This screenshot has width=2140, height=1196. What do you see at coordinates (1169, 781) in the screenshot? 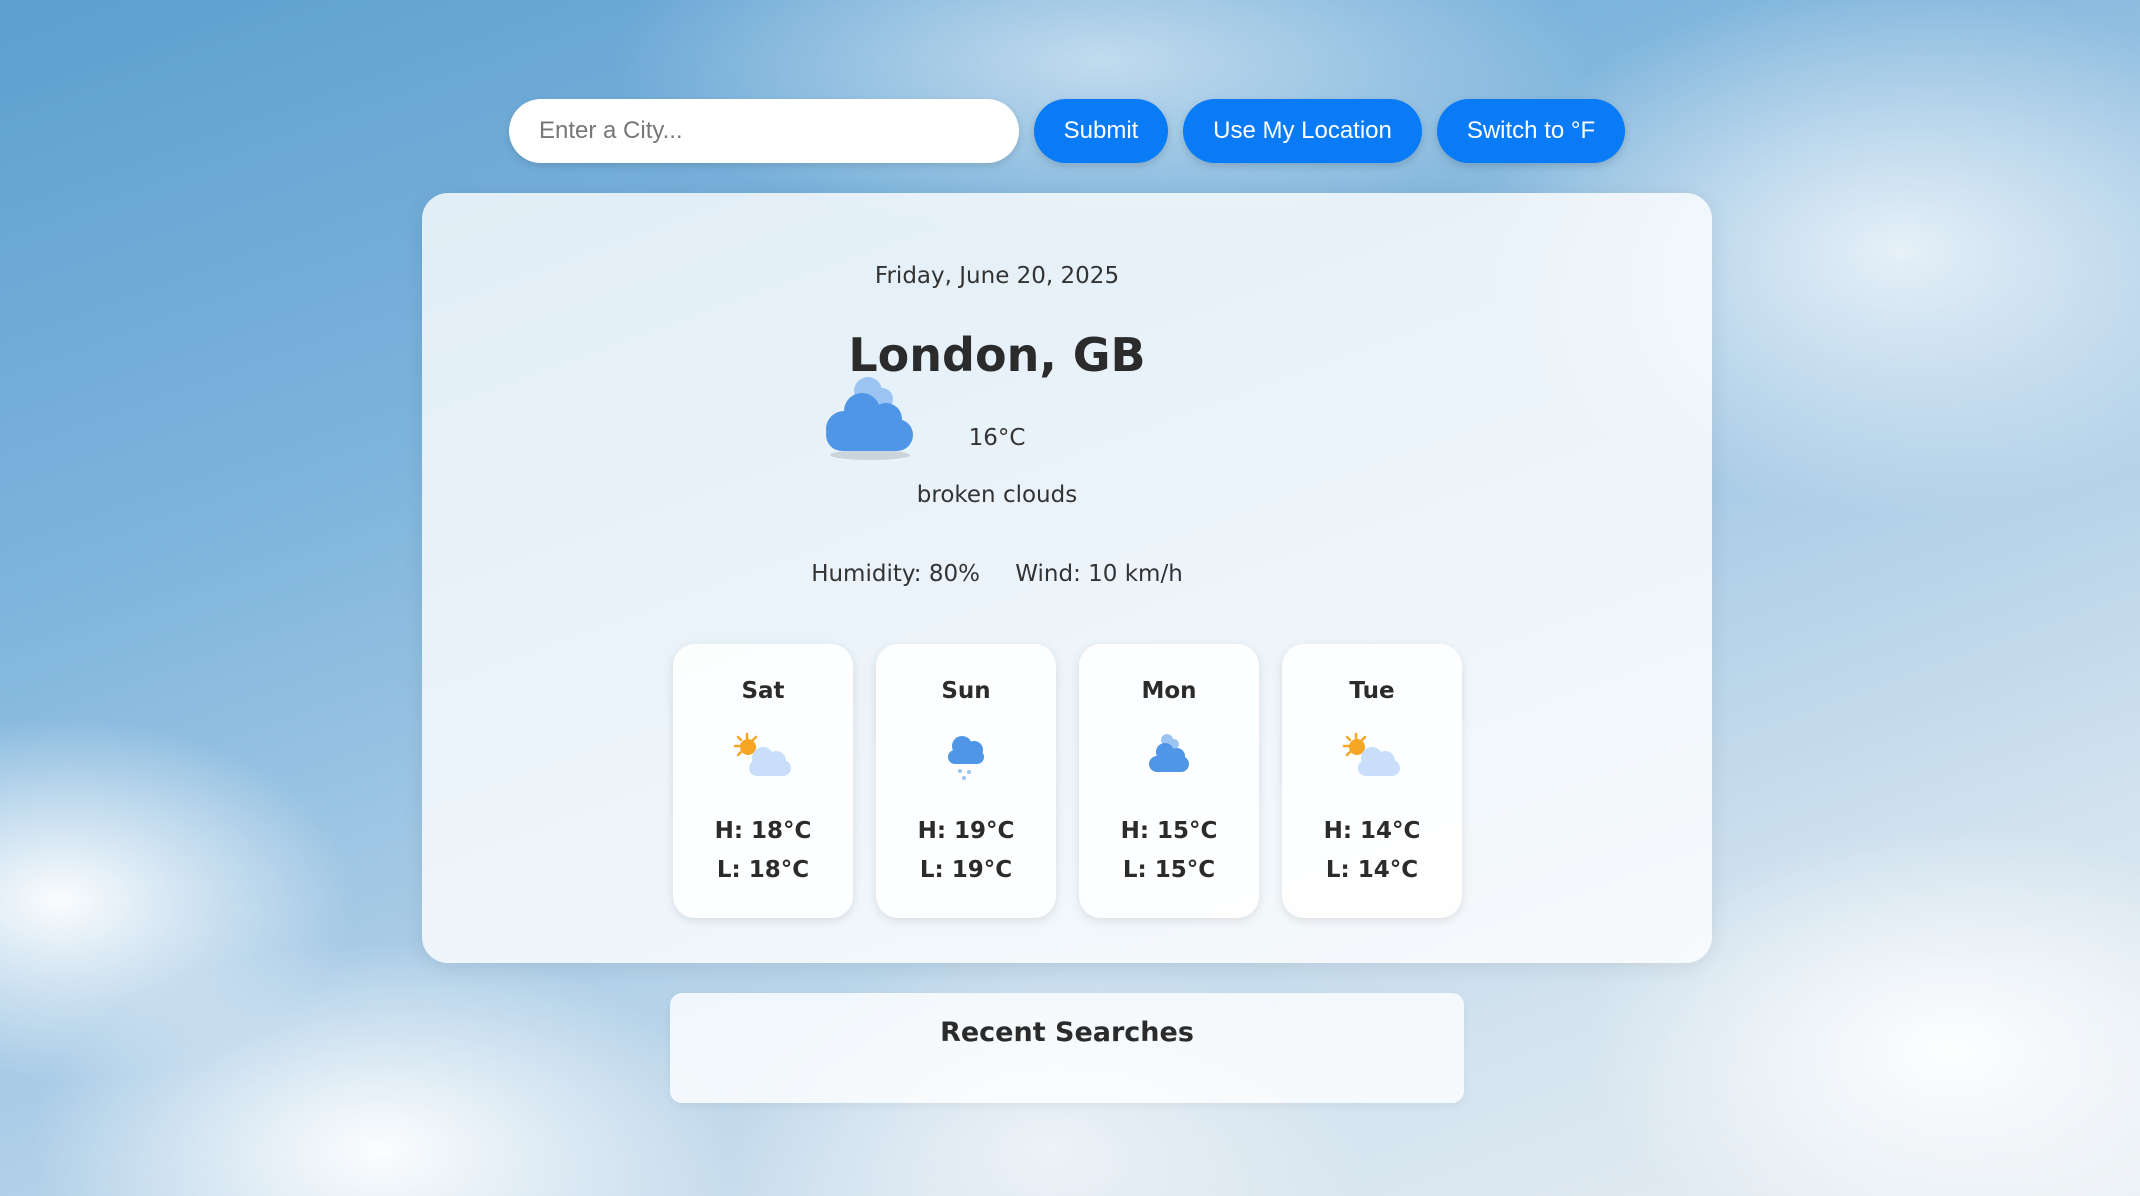
I see `forecast-card-mon: Mon H: 15°C L: 15°C` at bounding box center [1169, 781].